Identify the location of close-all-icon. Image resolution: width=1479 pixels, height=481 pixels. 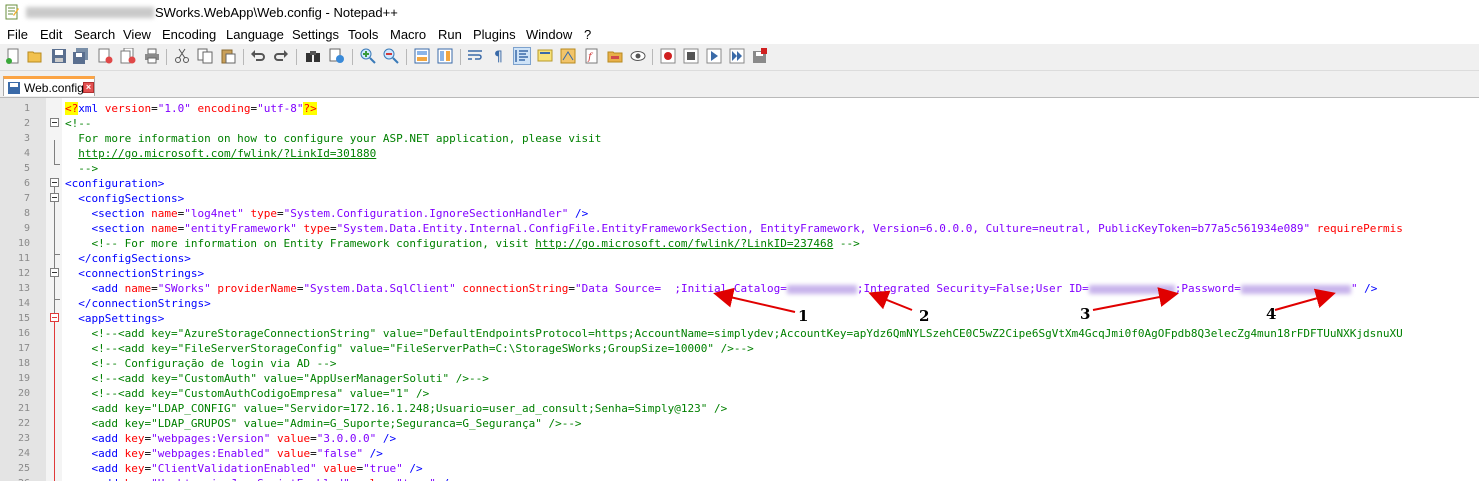
(128, 56).